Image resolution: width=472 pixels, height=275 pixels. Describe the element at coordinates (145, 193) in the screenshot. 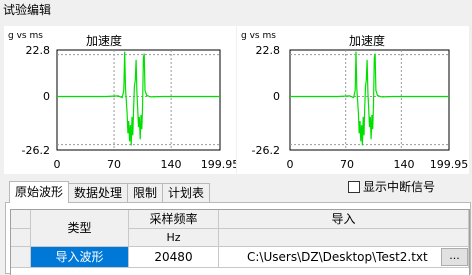

I see `tab-limits: 限制` at that location.